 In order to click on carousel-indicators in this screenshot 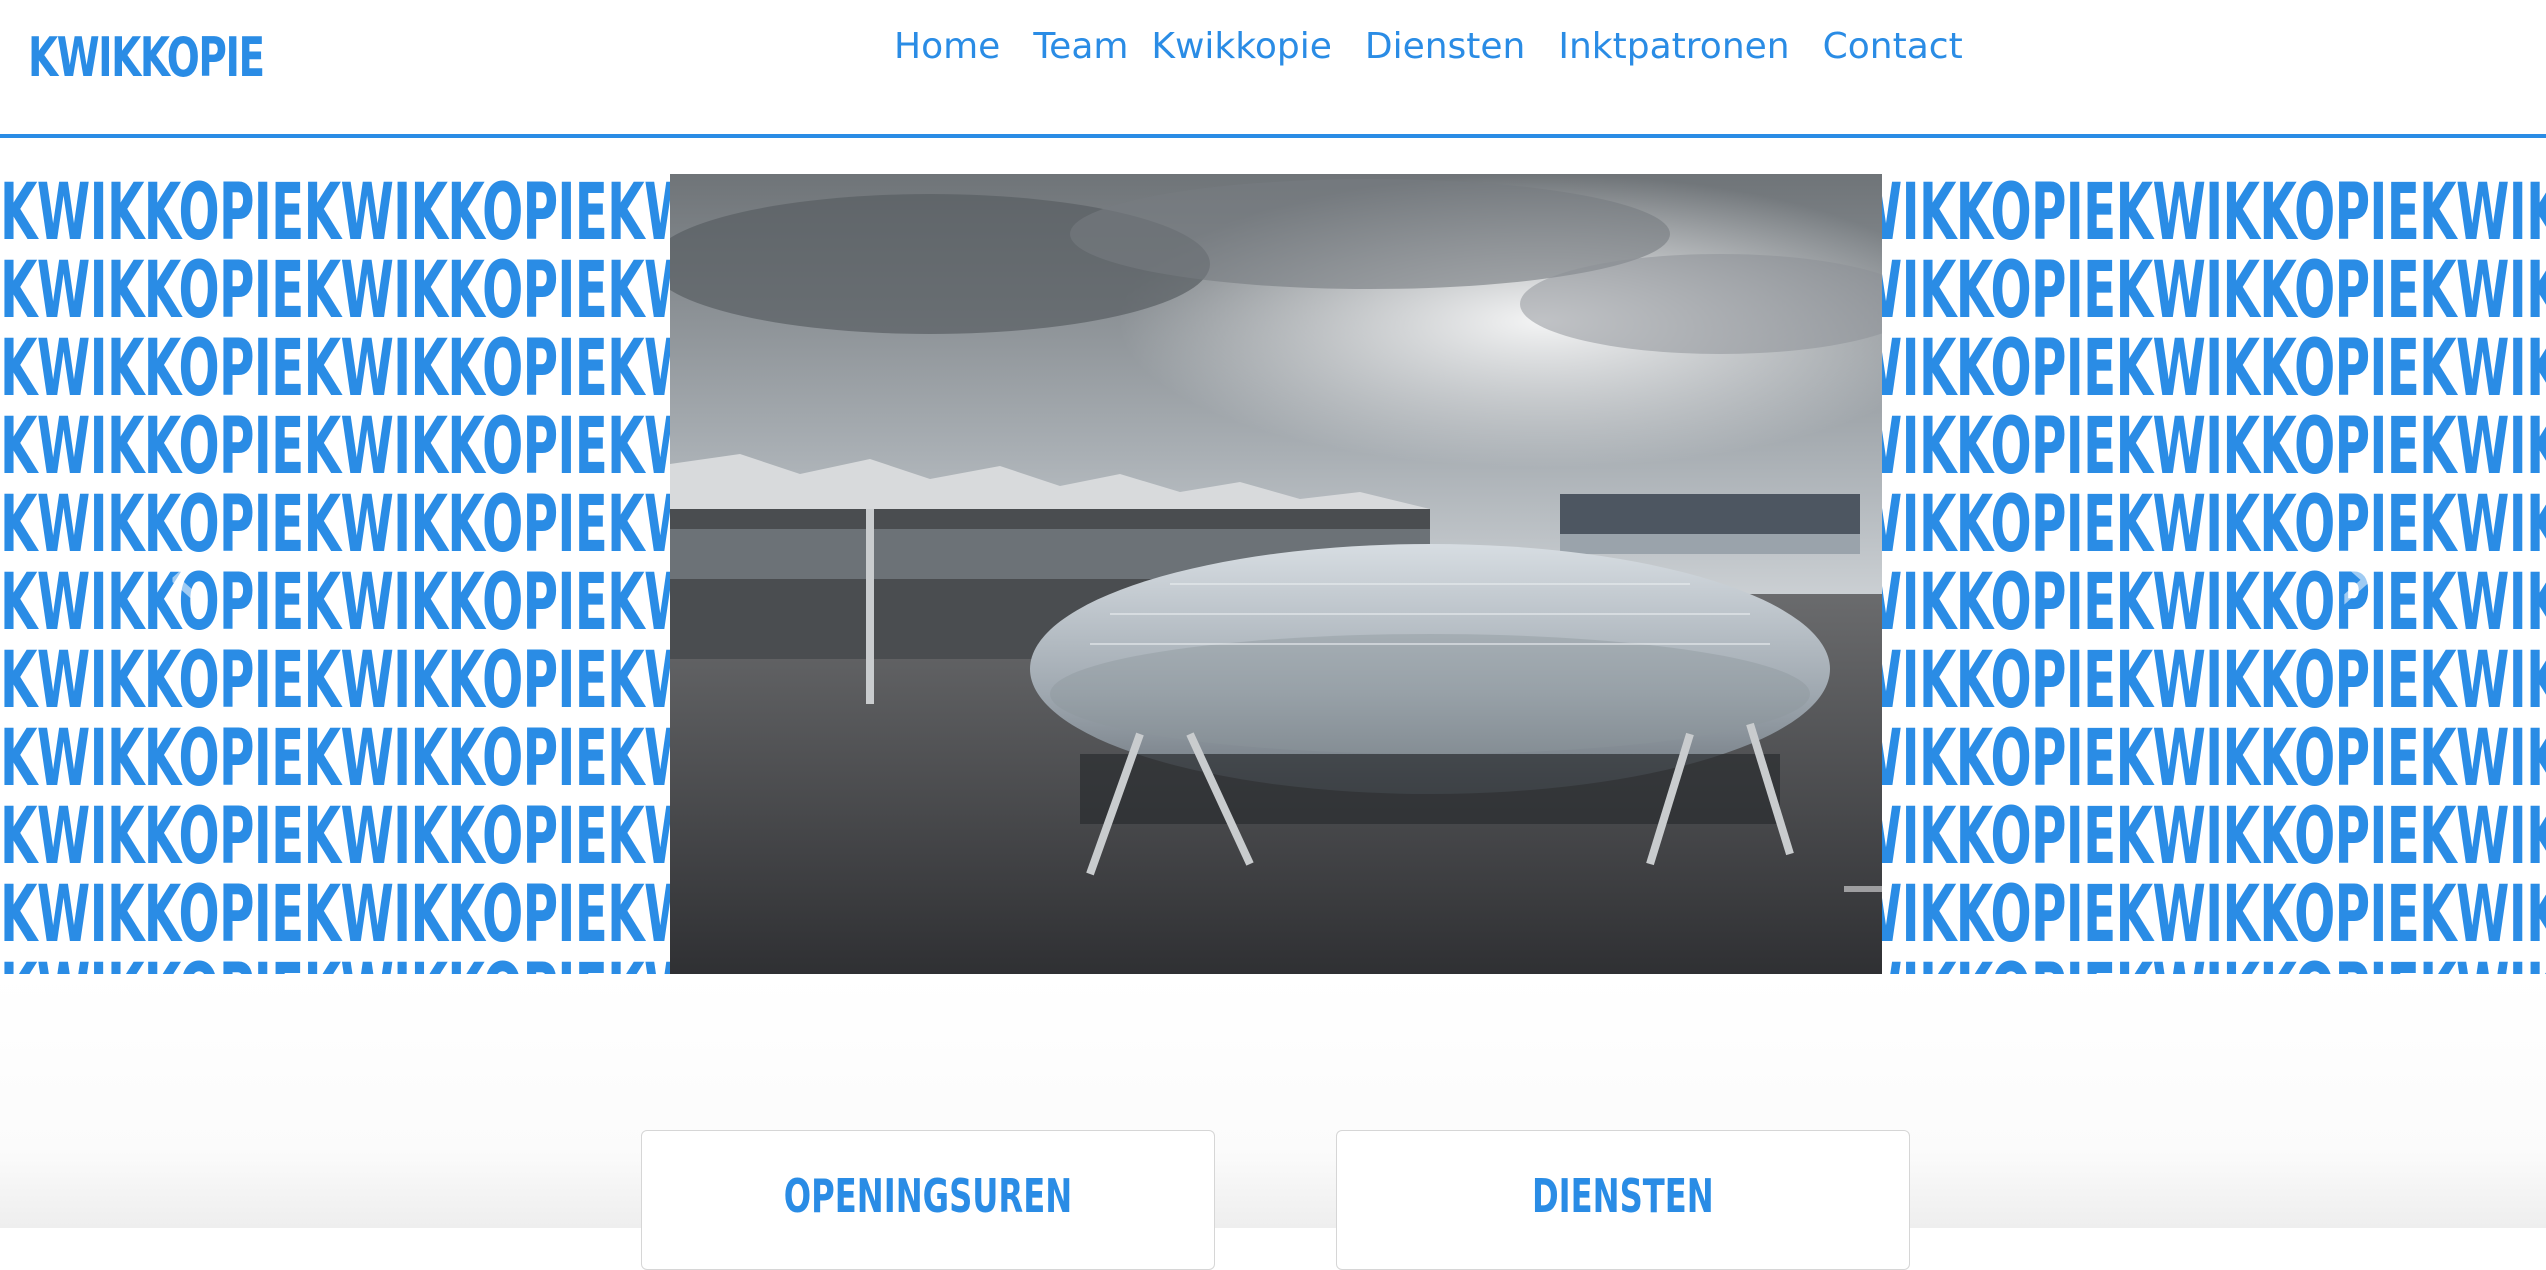, I will do `click(1863, 889)`.